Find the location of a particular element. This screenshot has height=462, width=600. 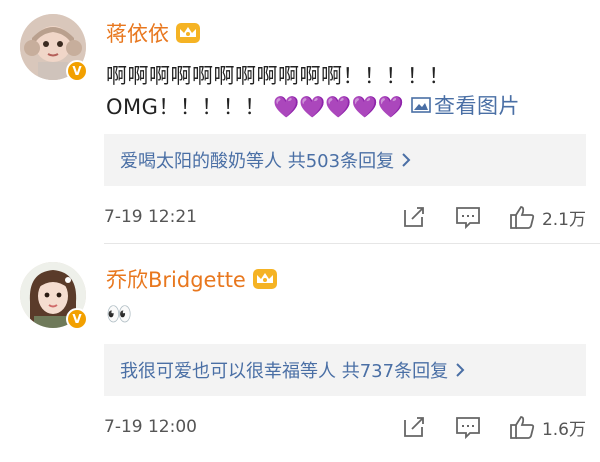

view-picture-label: 查看图片 is located at coordinates (477, 106).